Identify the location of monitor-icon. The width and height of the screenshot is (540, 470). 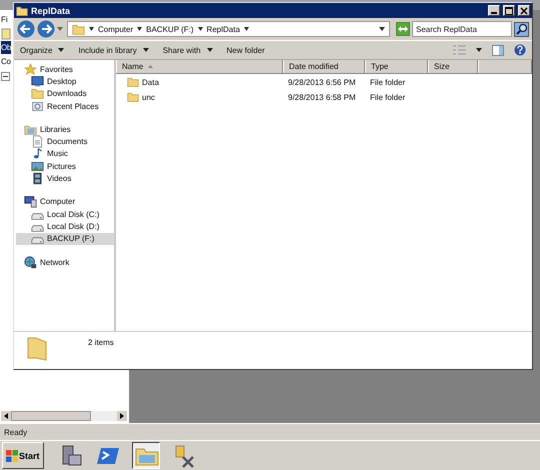
(37, 81).